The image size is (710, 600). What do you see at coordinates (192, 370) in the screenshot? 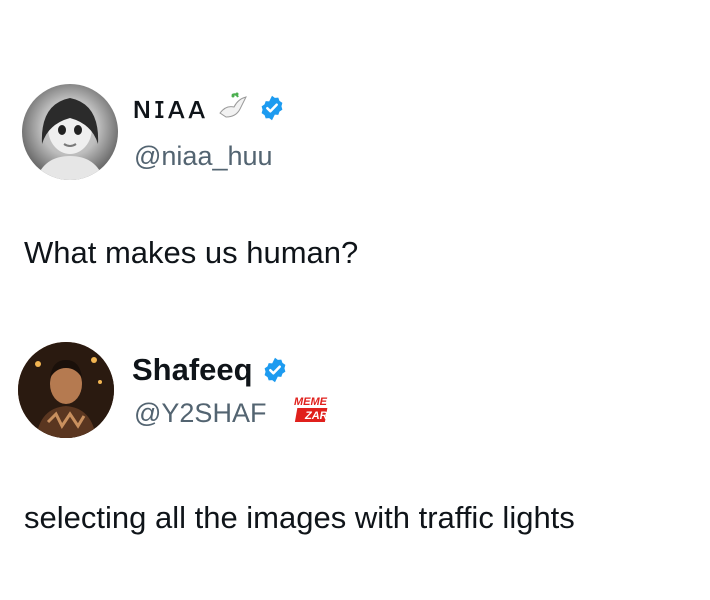
I see `display-name: Shafeeq` at bounding box center [192, 370].